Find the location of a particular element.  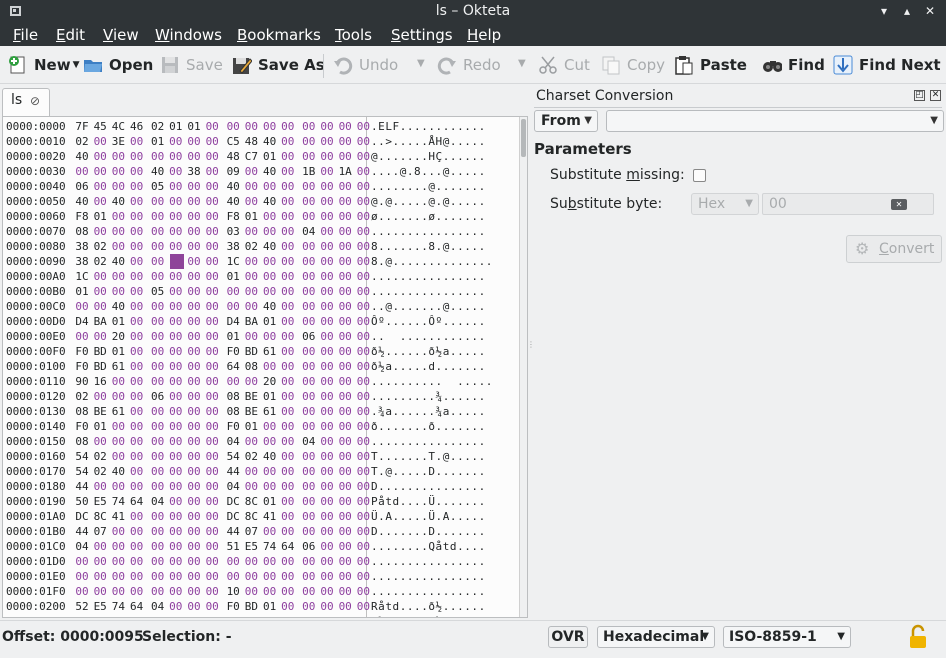

hex-byte: 41 is located at coordinates (270, 516).